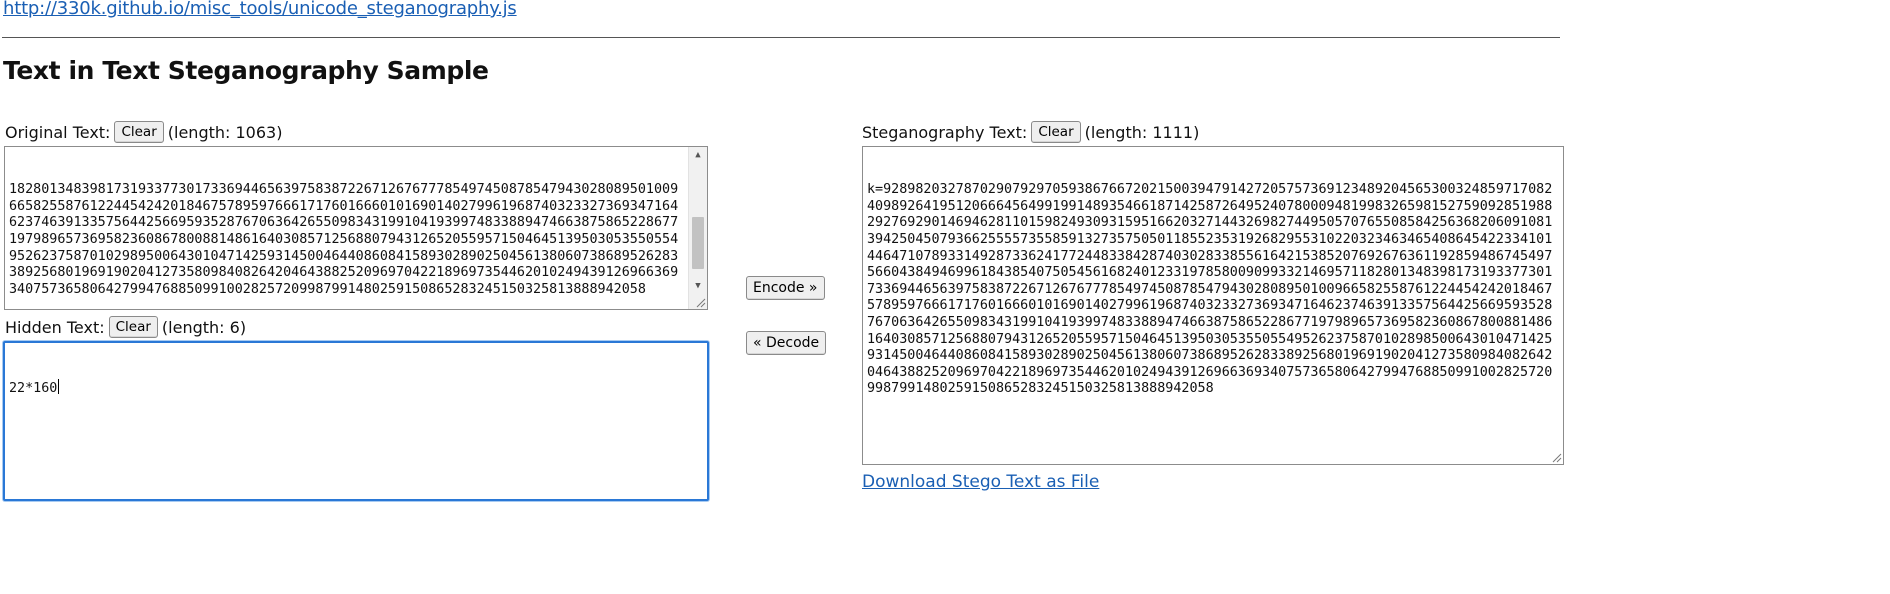 This screenshot has height=594, width=1890. I want to click on original-scrollbar: ▲ ▼, so click(697, 228).